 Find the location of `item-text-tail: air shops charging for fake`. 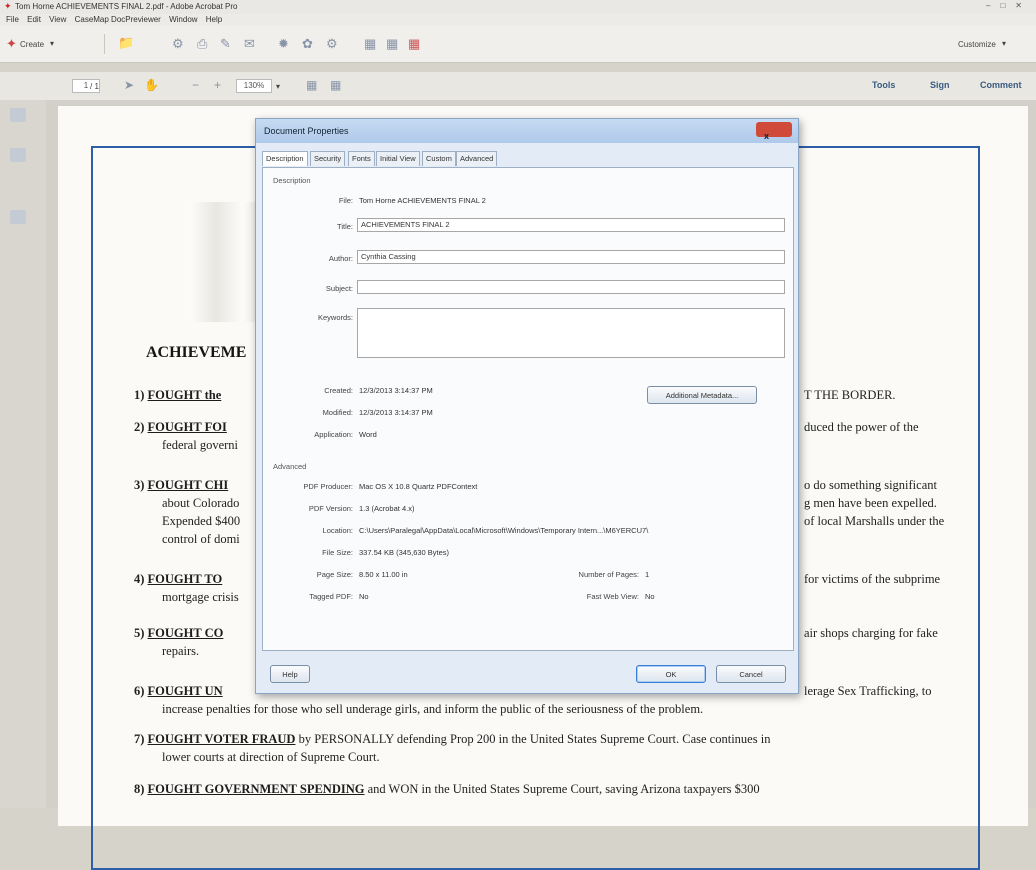

item-text-tail: air shops charging for fake is located at coordinates (871, 633).